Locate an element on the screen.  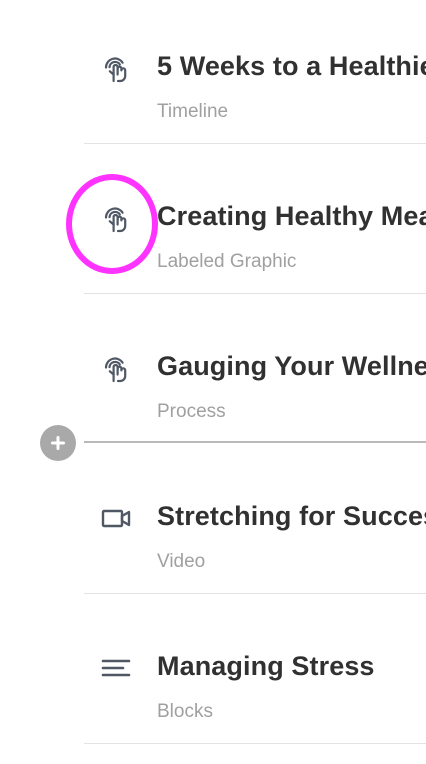
lesson-type: Process is located at coordinates (191, 411).